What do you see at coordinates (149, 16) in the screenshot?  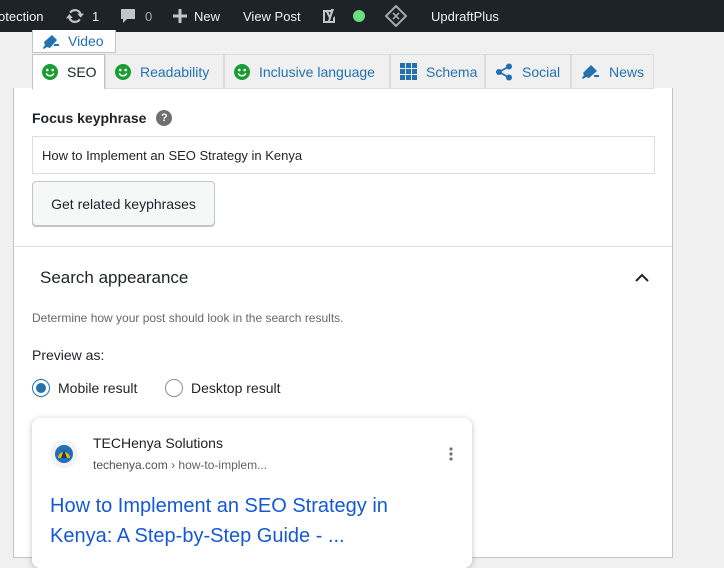 I see `comments-count: 0` at bounding box center [149, 16].